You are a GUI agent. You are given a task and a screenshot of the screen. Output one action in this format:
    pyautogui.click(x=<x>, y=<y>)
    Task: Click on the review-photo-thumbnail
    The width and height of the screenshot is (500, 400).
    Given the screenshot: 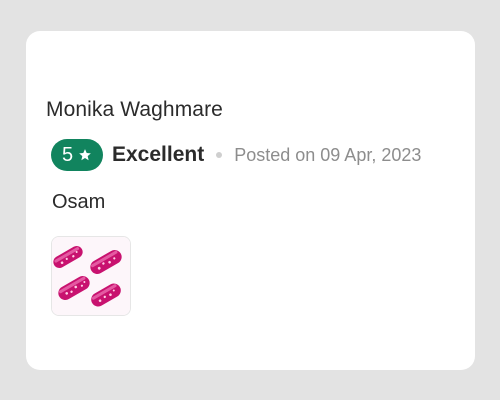 What is the action you would take?
    pyautogui.click(x=91, y=276)
    